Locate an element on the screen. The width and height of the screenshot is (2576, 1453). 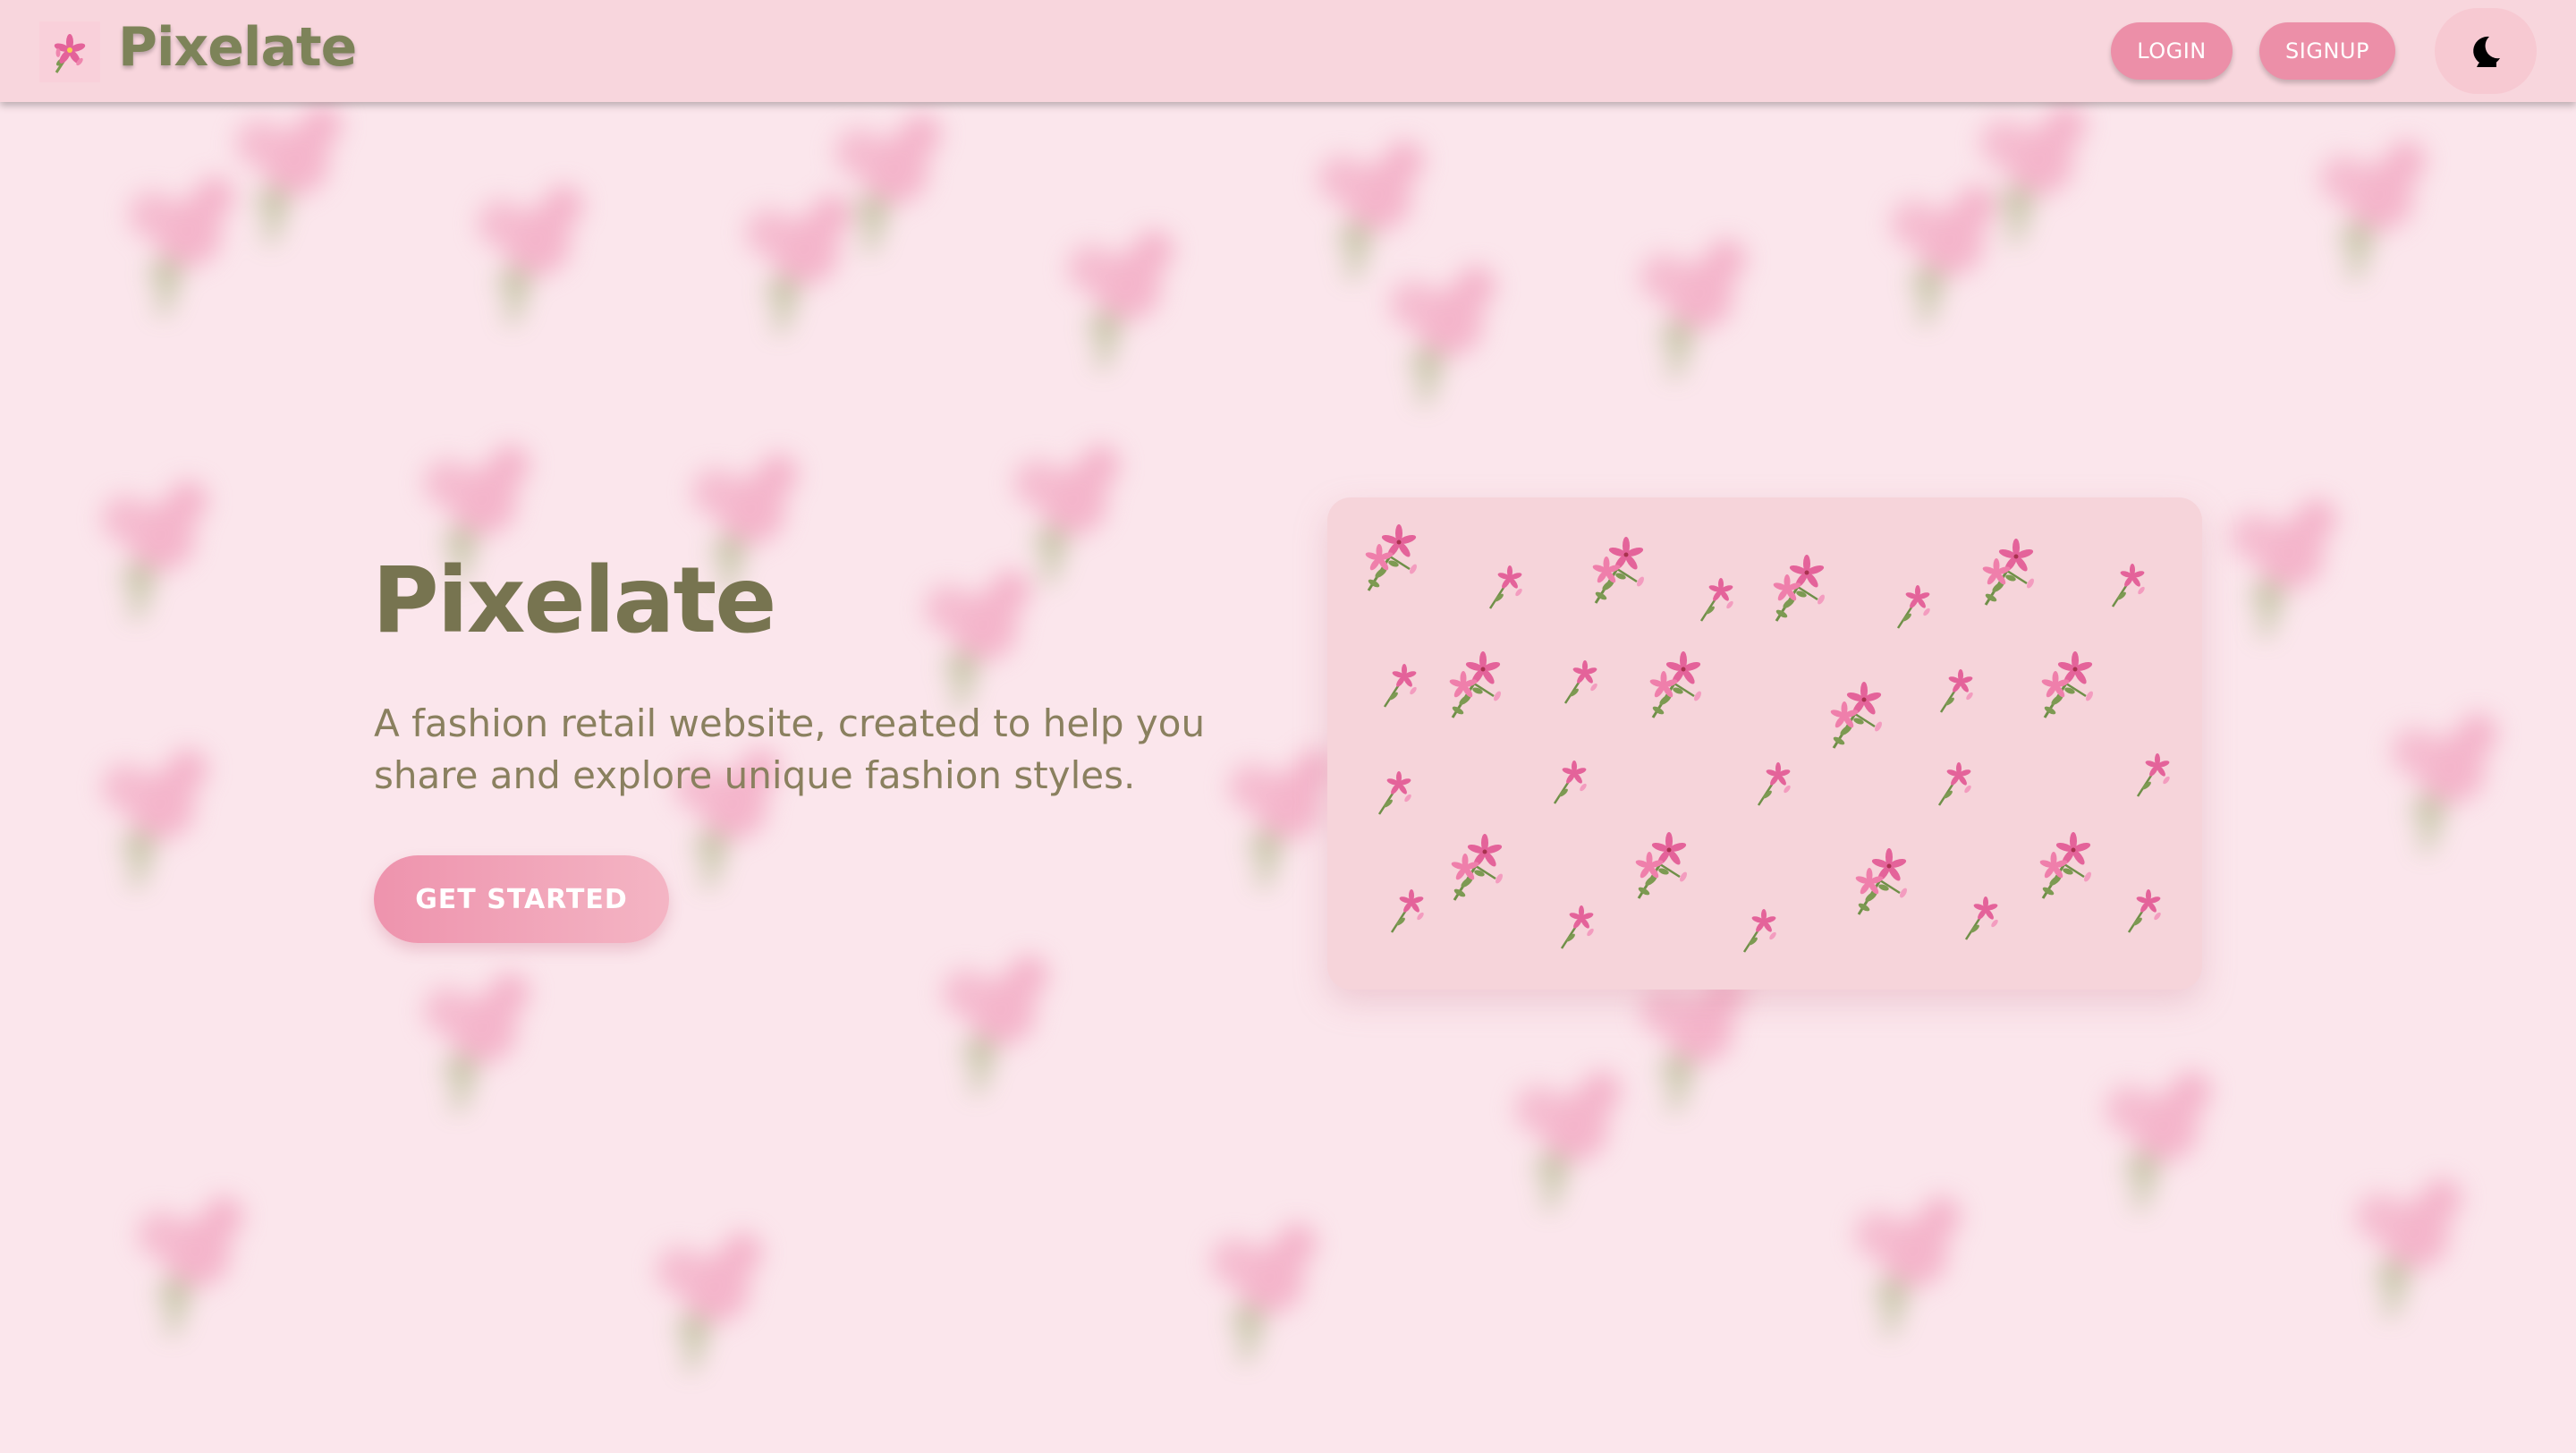
floral-pattern-illustration is located at coordinates (1768, 738).